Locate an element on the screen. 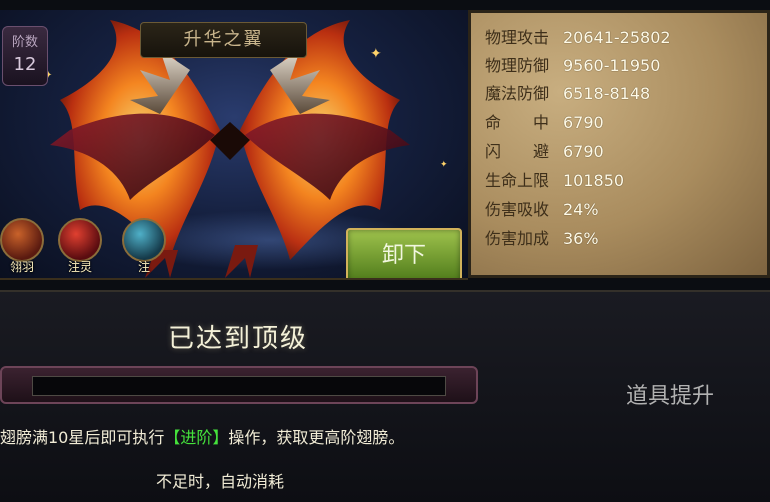  stat-key: 物理攻击 is located at coordinates (517, 37).